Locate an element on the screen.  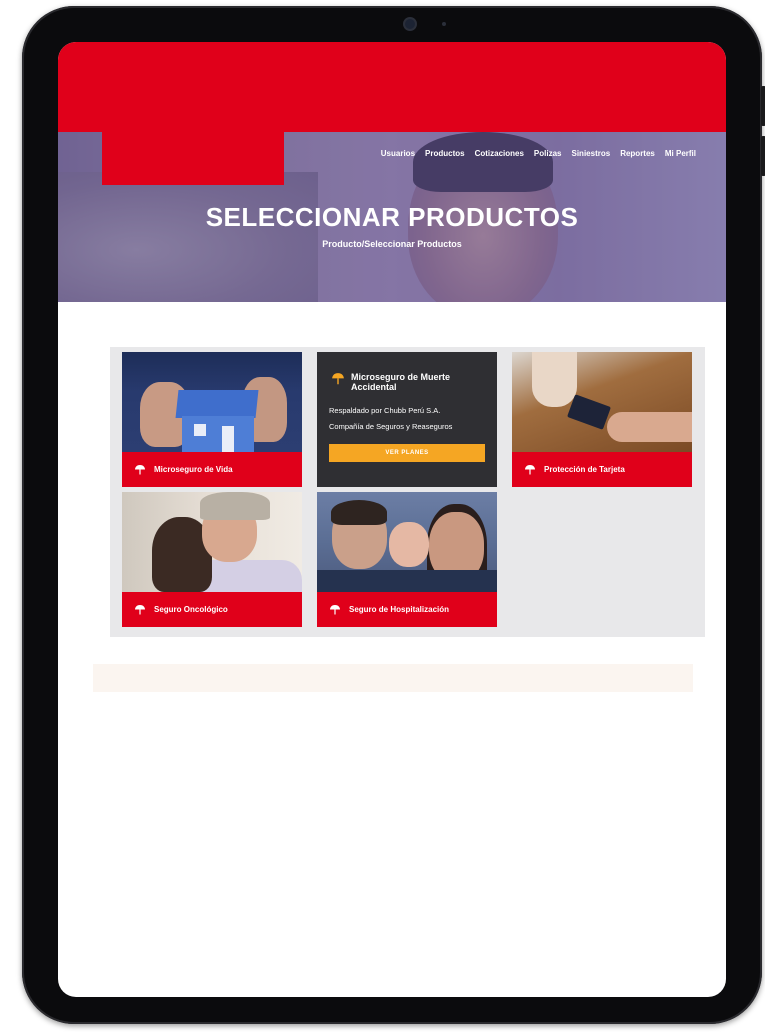
product-label: Seguro Oncológico is located at coordinates (191, 609).